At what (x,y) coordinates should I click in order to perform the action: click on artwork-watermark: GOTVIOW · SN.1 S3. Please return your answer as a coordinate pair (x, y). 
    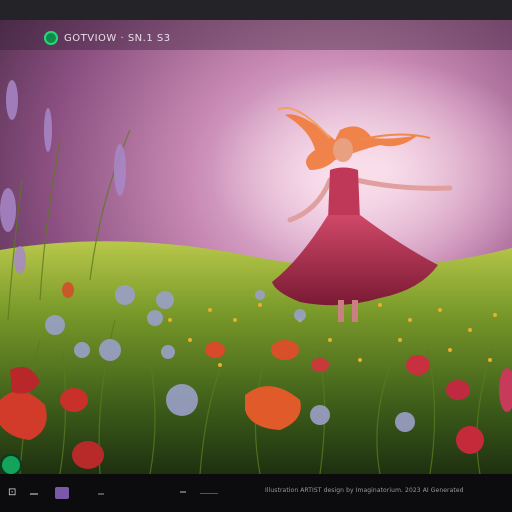
    Looking at the image, I should click on (107, 38).